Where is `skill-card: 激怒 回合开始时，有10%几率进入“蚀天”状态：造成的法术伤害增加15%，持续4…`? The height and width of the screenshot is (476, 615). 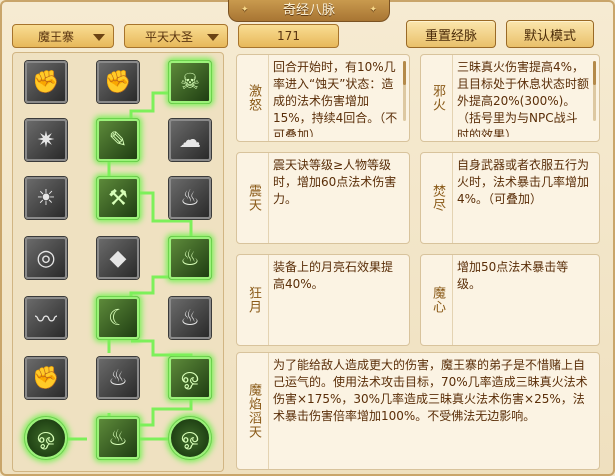 skill-card: 激怒 回合开始时，有10%几率进入“蚀天”状态：造成的法术伤害增加15%，持续4… is located at coordinates (323, 98).